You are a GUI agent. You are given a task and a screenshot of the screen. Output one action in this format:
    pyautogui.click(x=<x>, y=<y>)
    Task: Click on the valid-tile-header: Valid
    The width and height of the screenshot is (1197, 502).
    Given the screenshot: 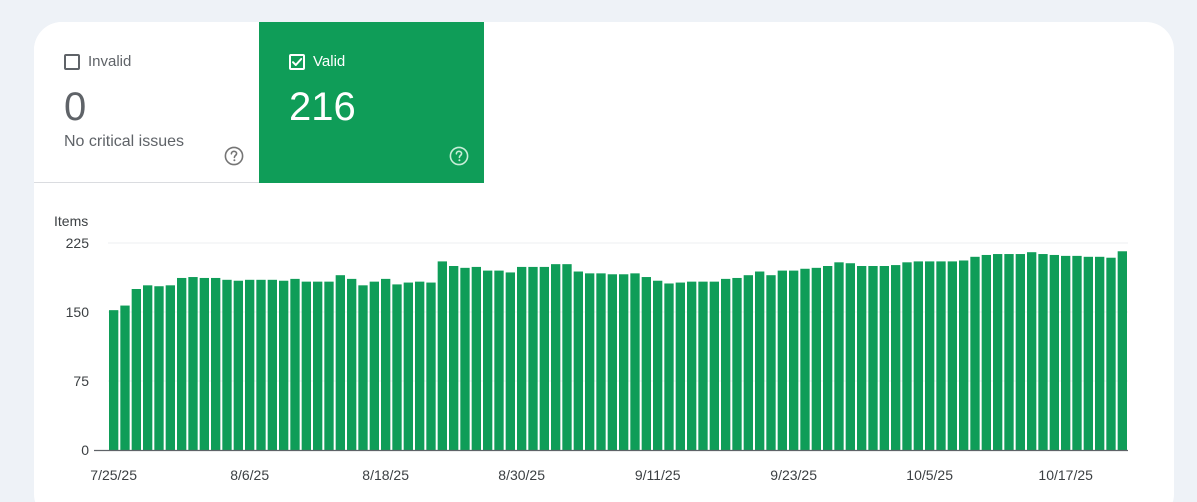 What is the action you would take?
    pyautogui.click(x=317, y=61)
    